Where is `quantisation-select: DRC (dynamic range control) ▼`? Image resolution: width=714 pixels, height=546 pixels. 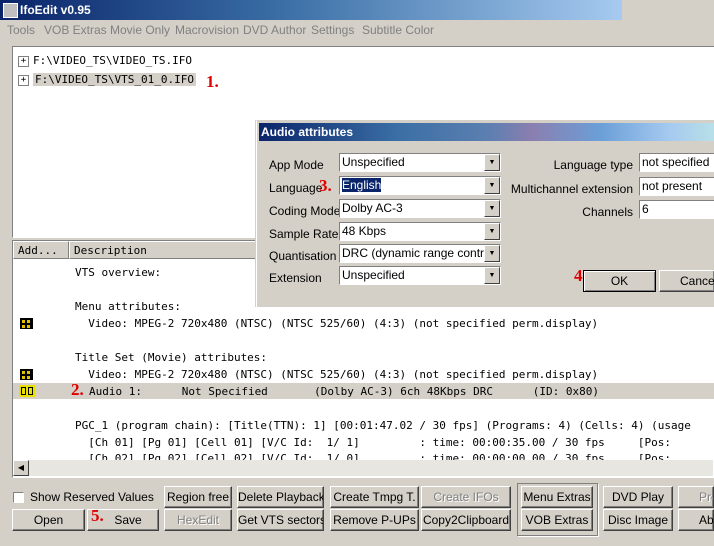 quantisation-select: DRC (dynamic range control) ▼ is located at coordinates (420, 253).